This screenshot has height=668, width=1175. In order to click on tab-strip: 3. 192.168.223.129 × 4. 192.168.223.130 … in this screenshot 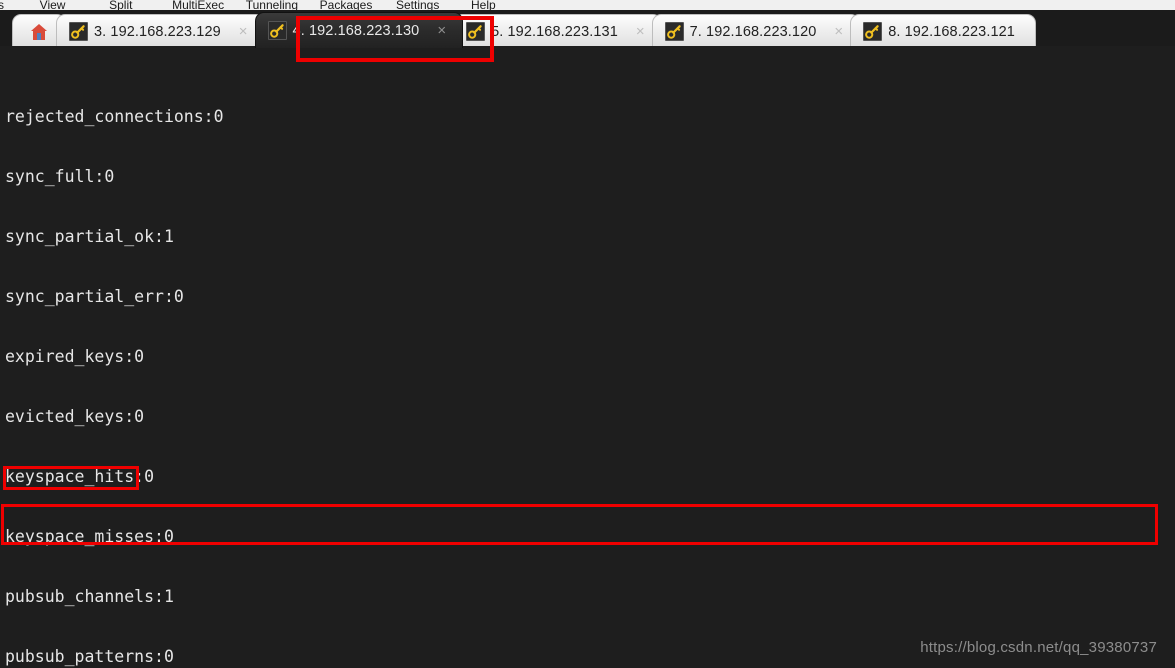, I will do `click(587, 36)`.